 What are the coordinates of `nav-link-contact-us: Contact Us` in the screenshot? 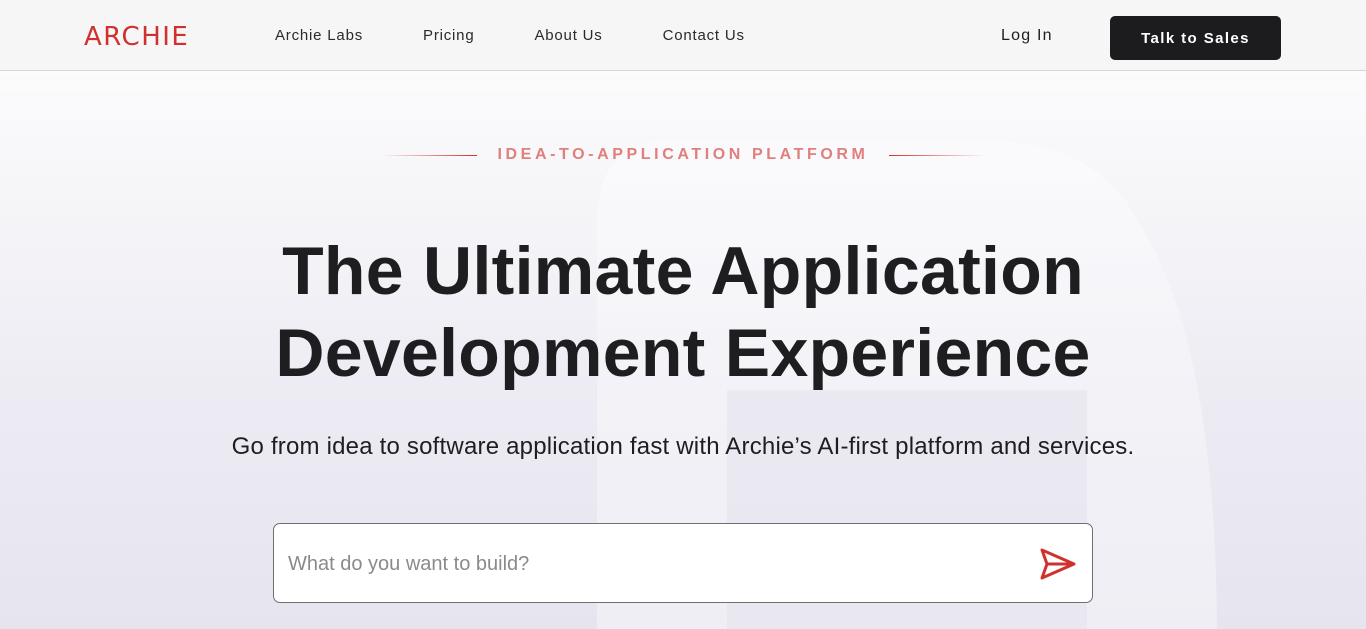 It's located at (704, 35).